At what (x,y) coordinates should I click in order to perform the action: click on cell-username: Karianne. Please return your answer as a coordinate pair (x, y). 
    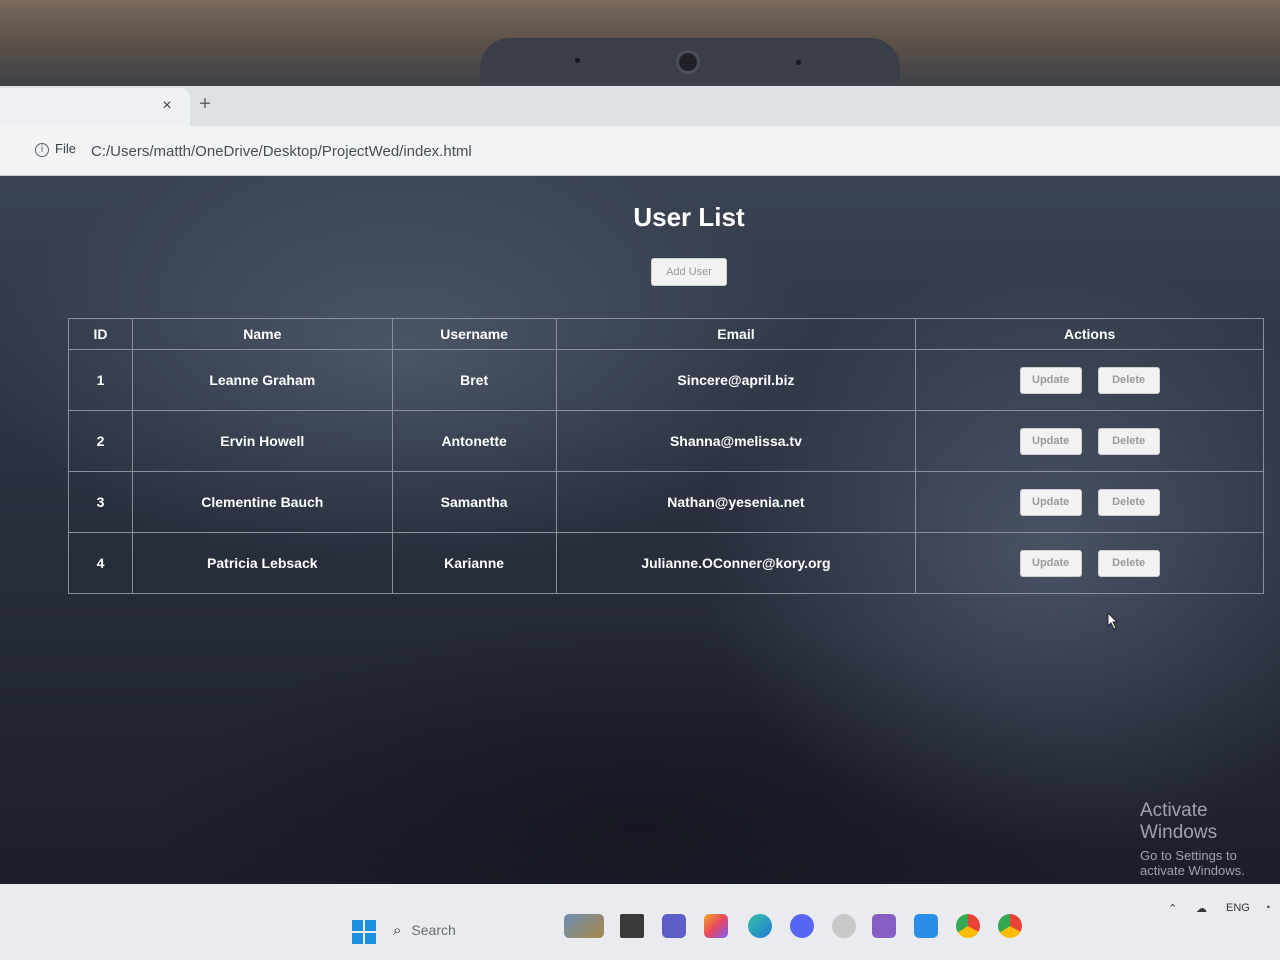
    Looking at the image, I should click on (474, 563).